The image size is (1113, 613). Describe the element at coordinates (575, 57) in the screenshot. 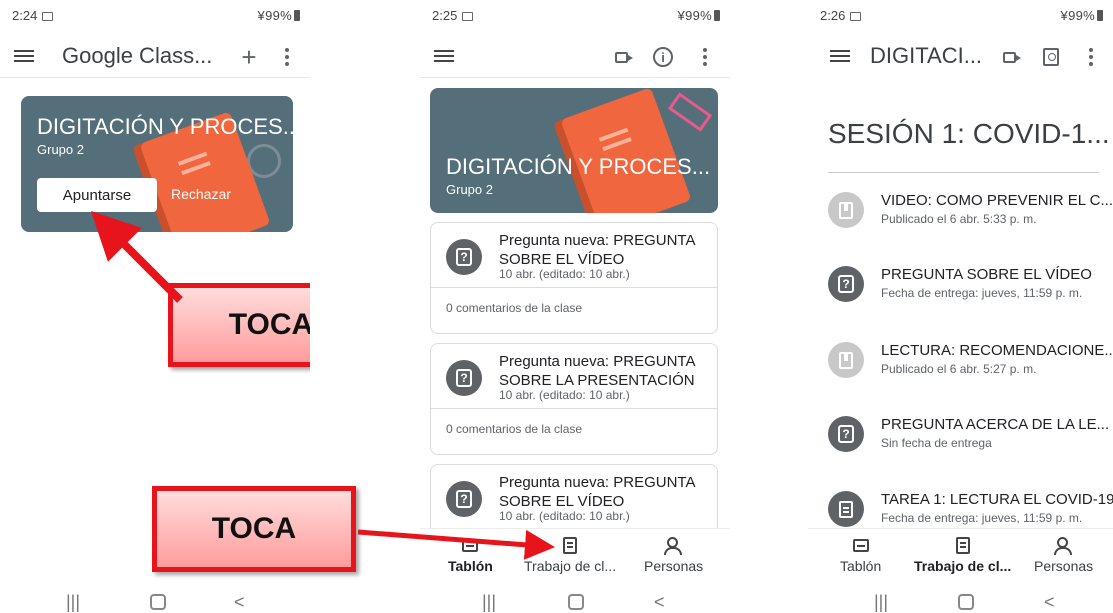

I see `app-bar: i` at that location.